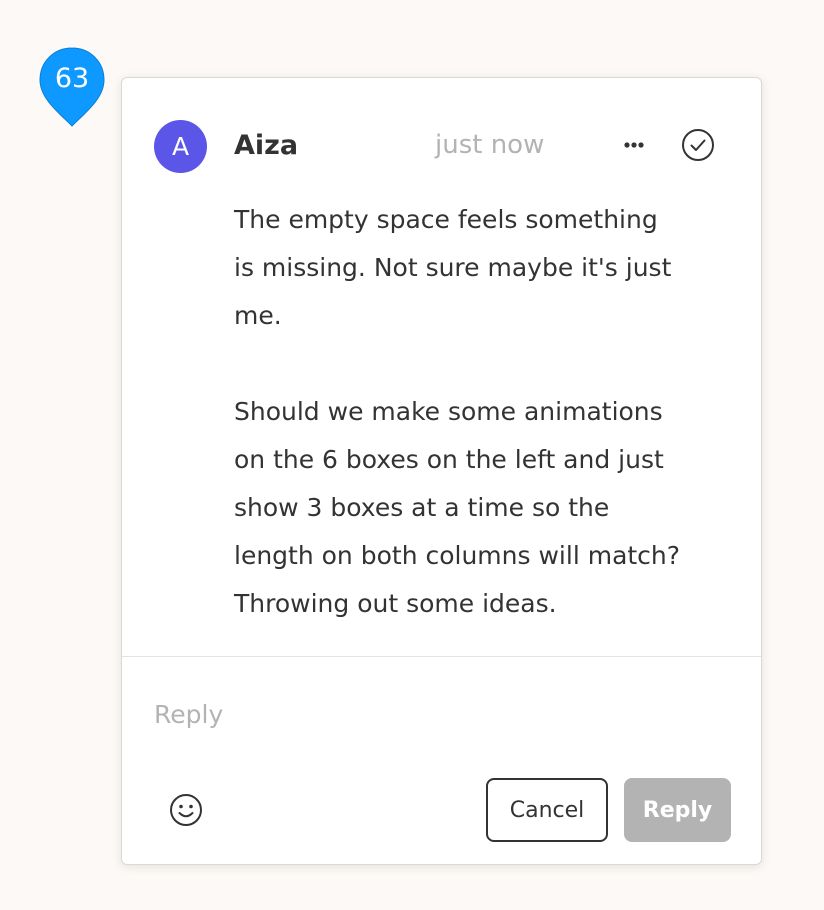  I want to click on cancel-button: Cancel, so click(547, 810).